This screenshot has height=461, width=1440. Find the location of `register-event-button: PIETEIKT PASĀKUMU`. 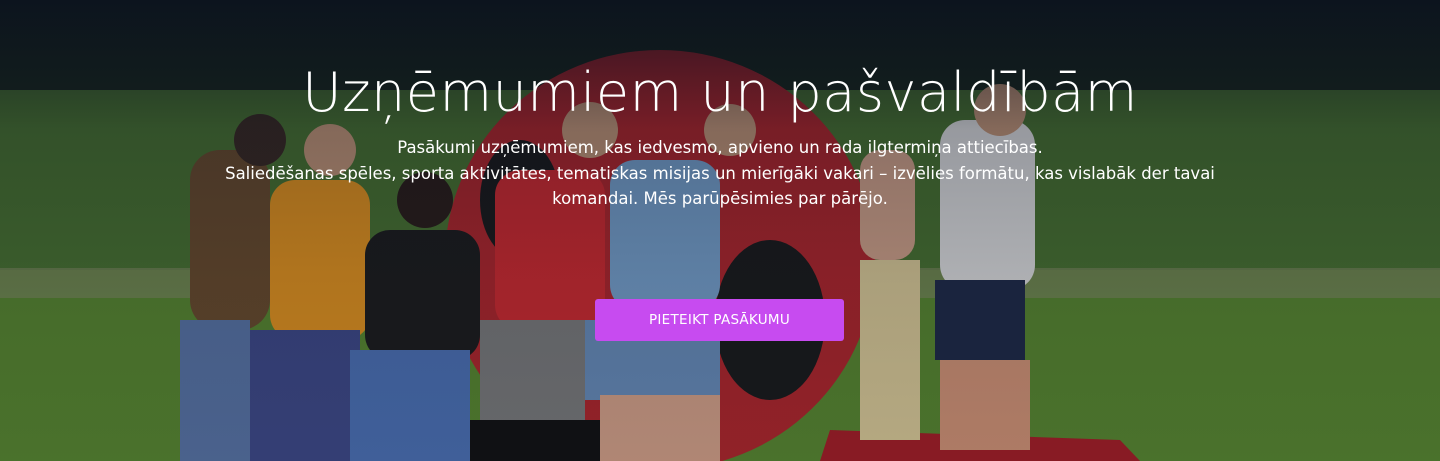

register-event-button: PIETEIKT PASĀKUMU is located at coordinates (719, 320).